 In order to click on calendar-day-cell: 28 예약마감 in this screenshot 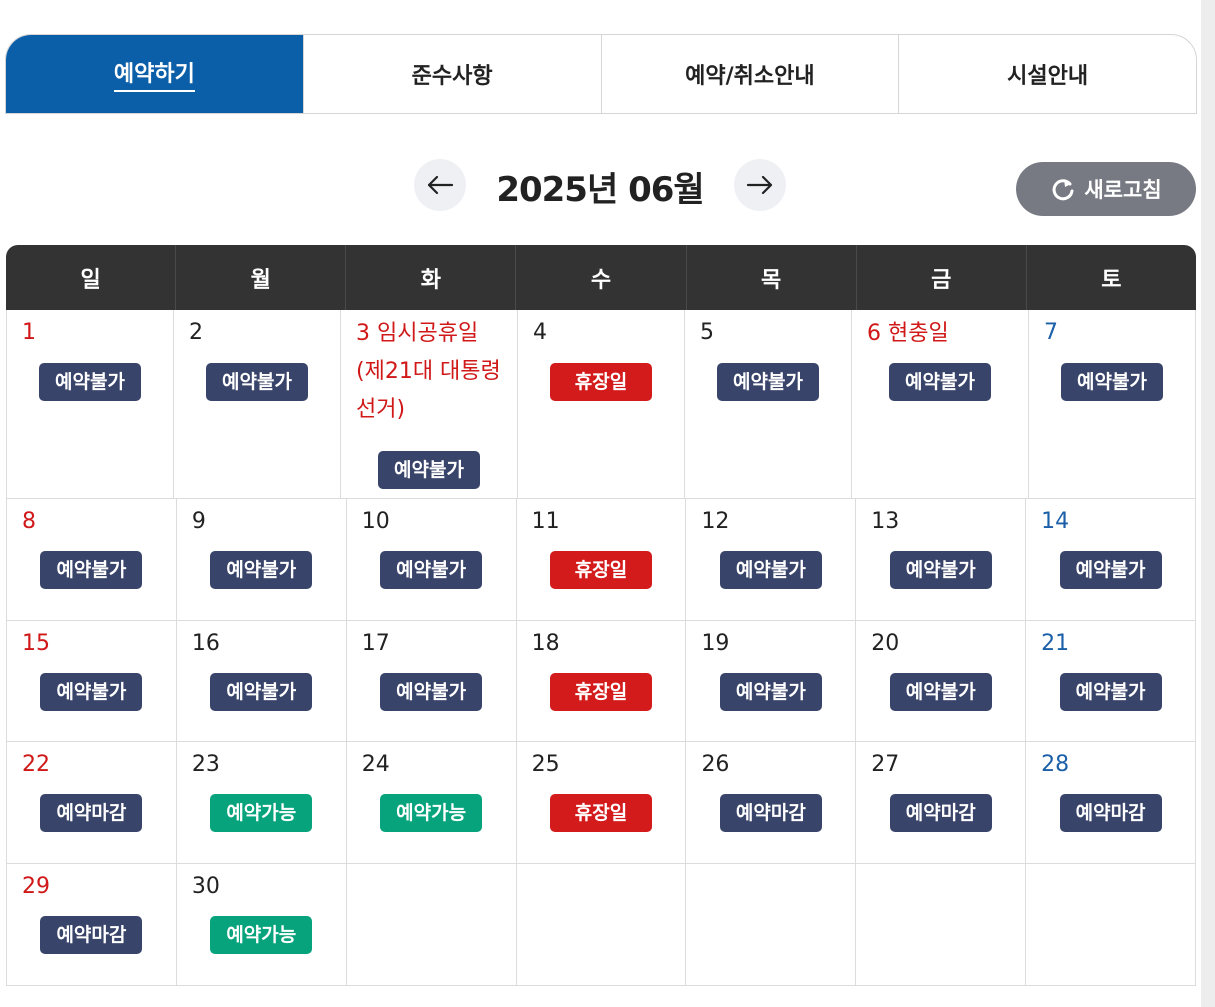, I will do `click(1111, 802)`.